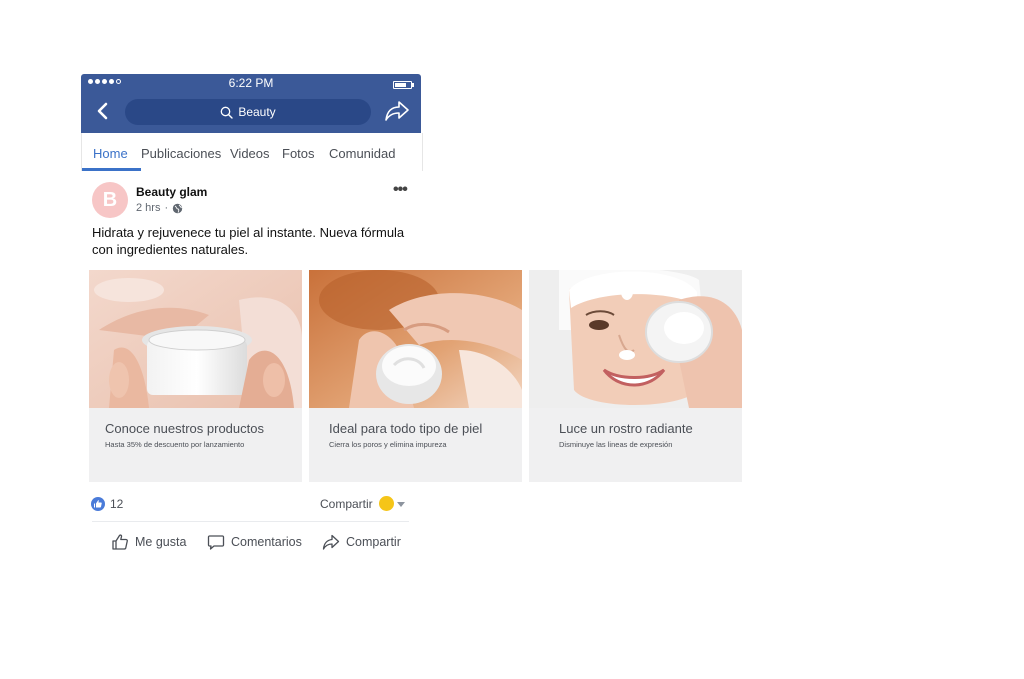  What do you see at coordinates (103, 111) in the screenshot?
I see `back-arrow-icon` at bounding box center [103, 111].